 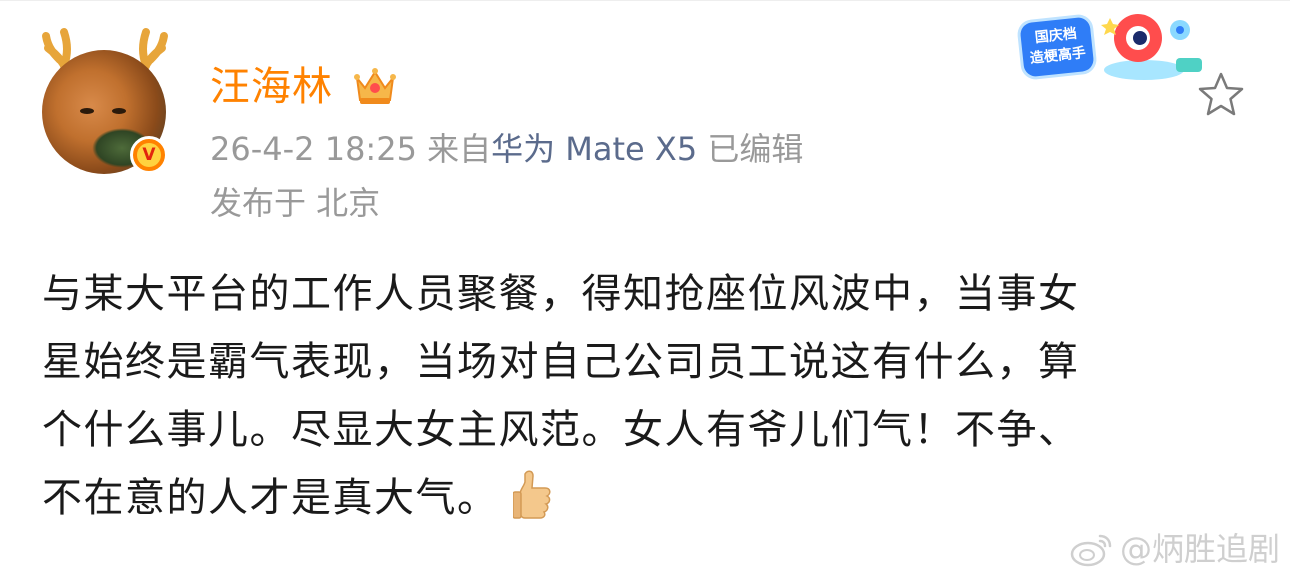 I want to click on post-location: 发布于 北京, so click(x=295, y=203).